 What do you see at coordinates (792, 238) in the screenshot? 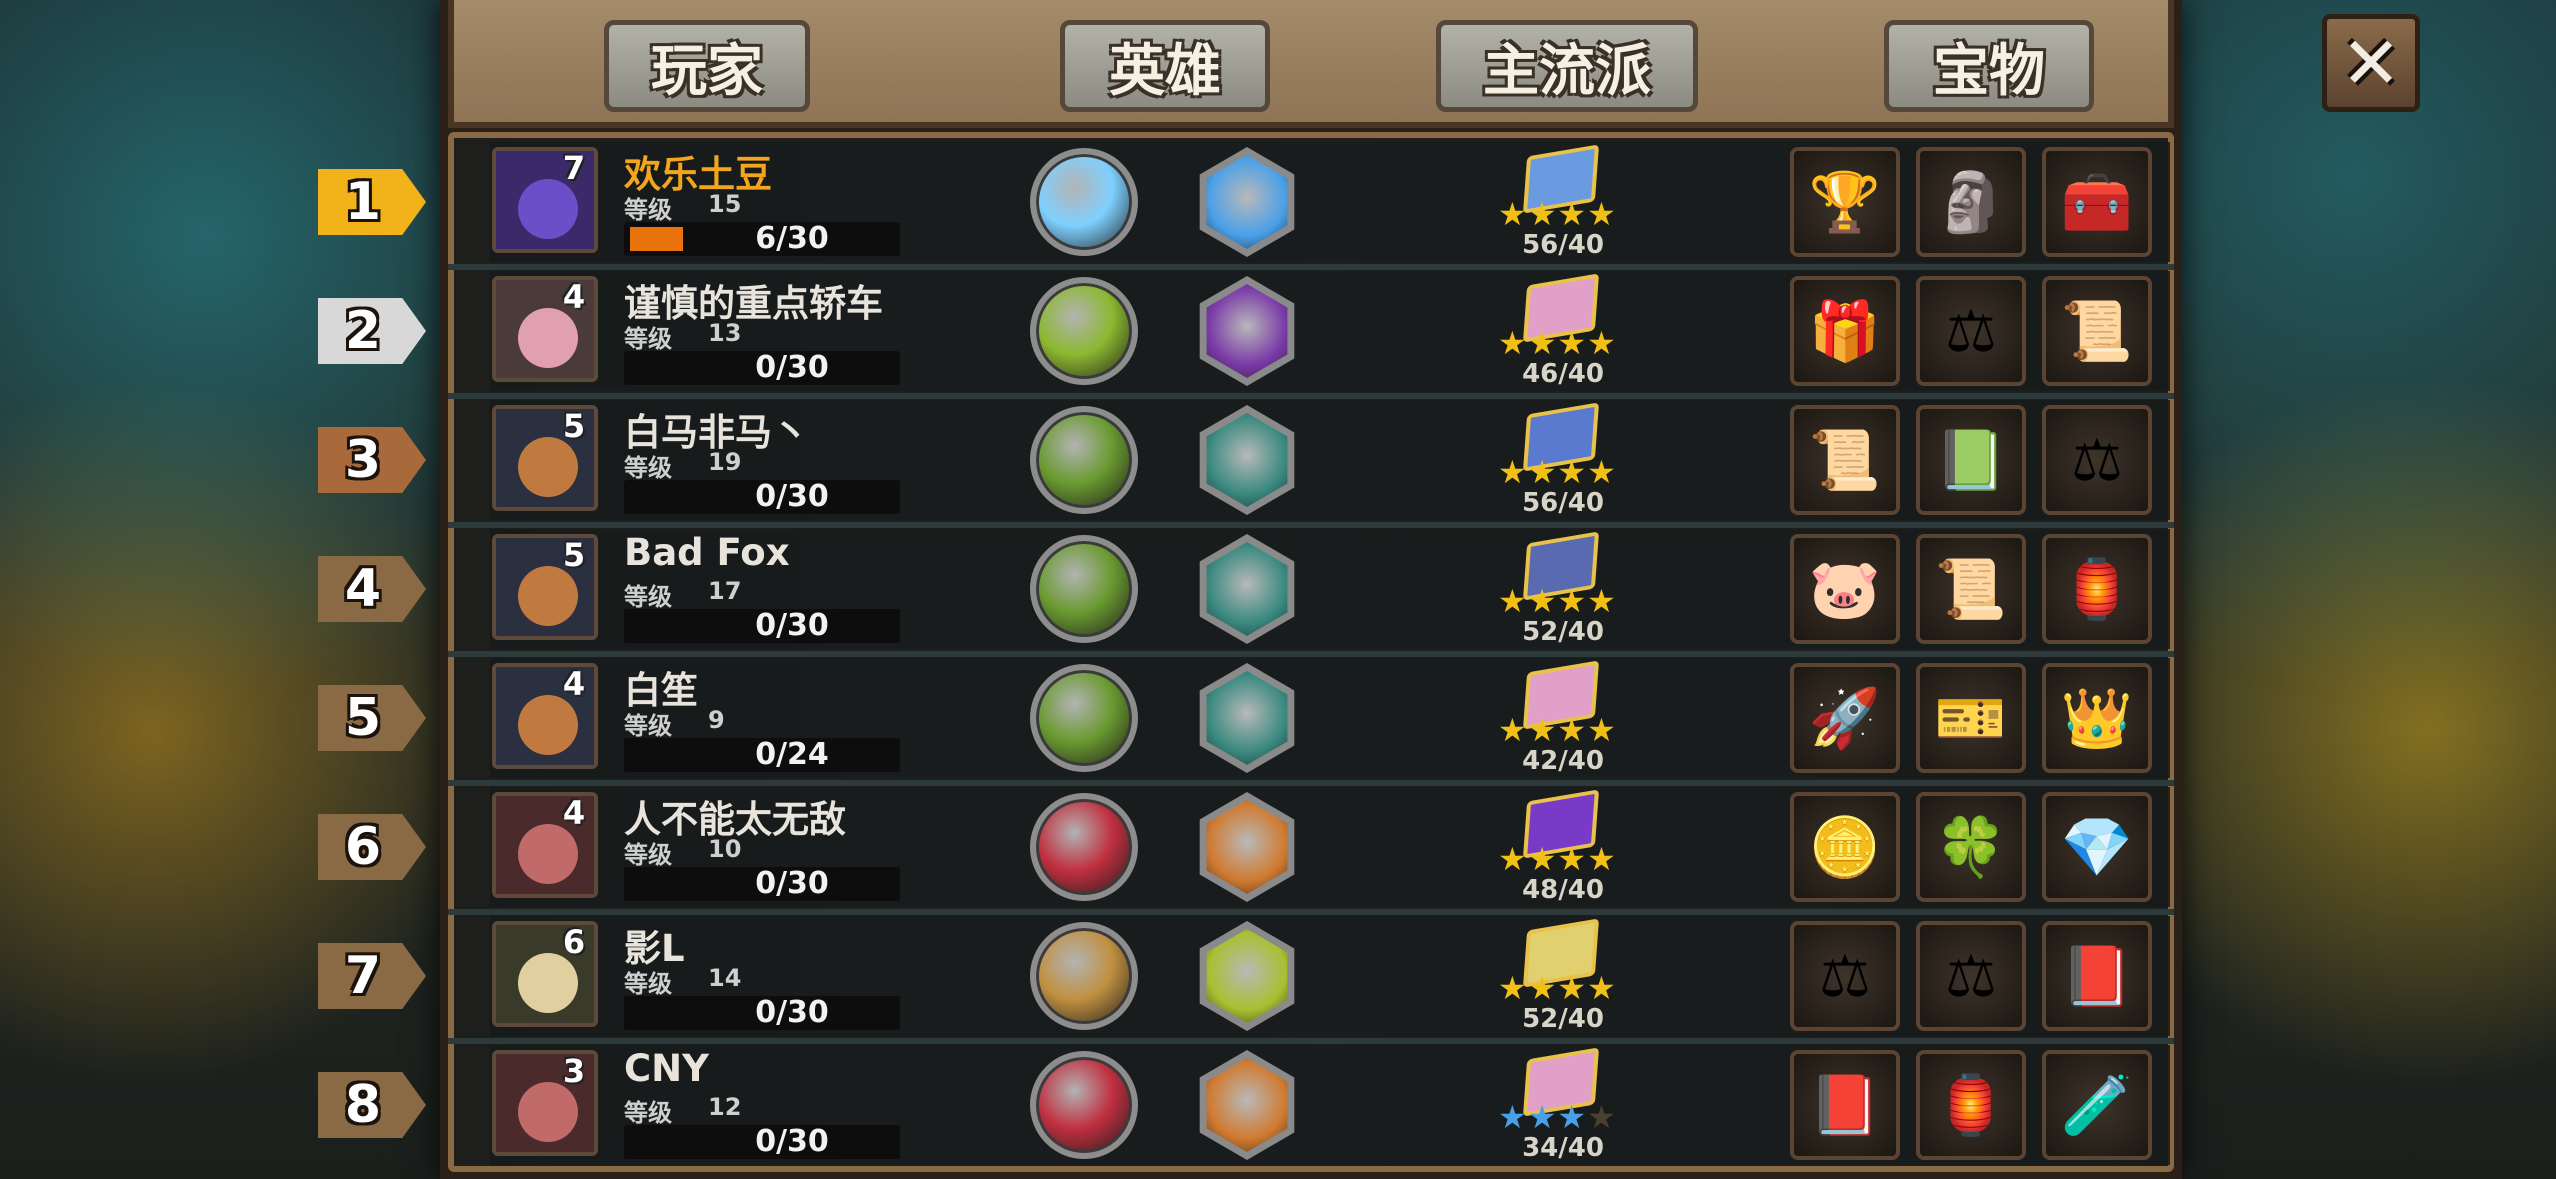
I see `xp-text: 6/30` at bounding box center [792, 238].